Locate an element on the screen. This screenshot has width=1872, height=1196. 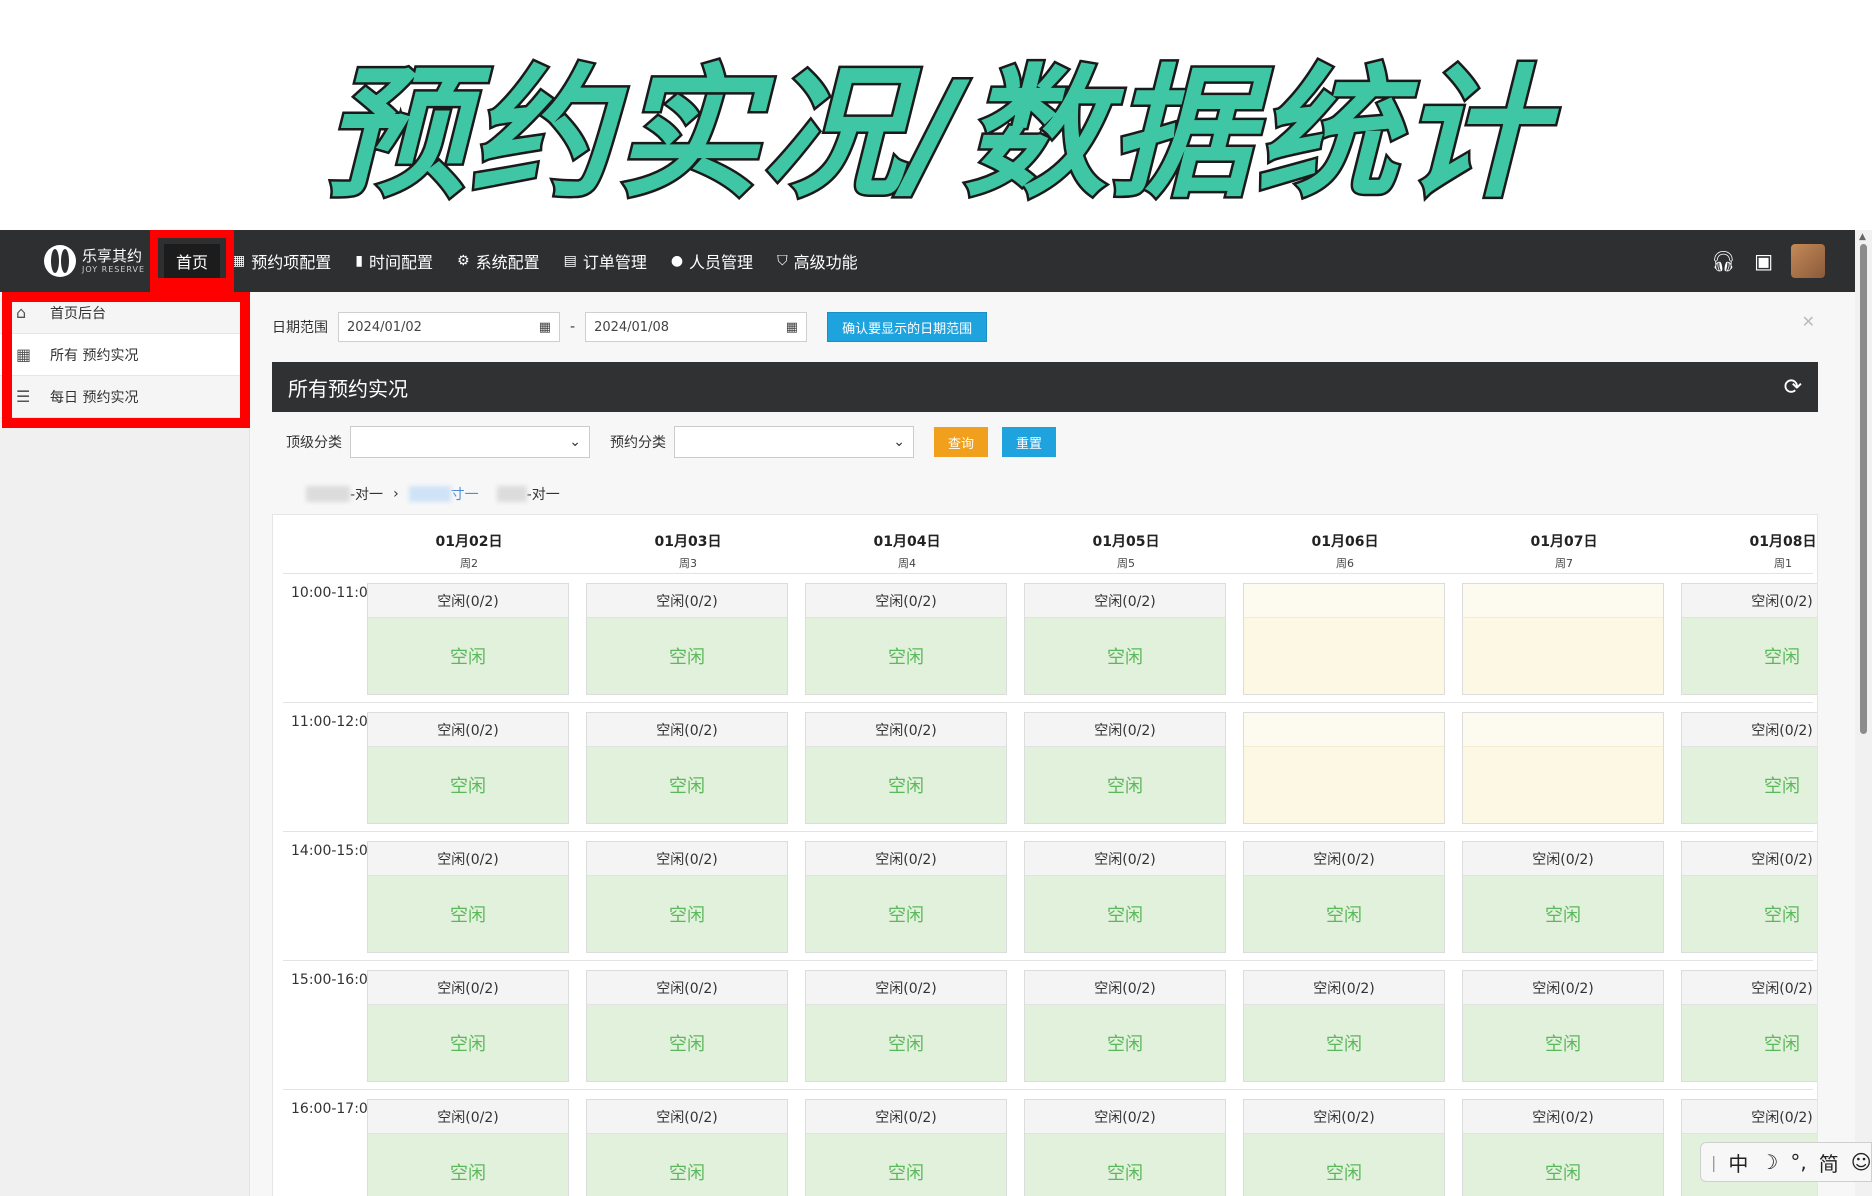
nav-order-management: ▤ 订单管理 is located at coordinates (605, 261).